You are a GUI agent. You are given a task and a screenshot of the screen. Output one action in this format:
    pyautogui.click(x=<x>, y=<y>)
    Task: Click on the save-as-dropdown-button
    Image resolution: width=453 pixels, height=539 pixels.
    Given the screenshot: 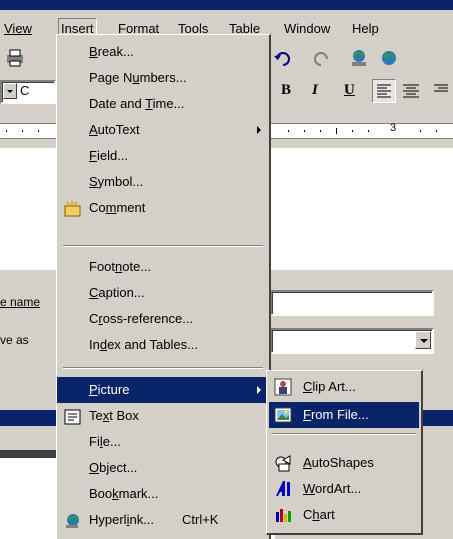 What is the action you would take?
    pyautogui.click(x=423, y=340)
    